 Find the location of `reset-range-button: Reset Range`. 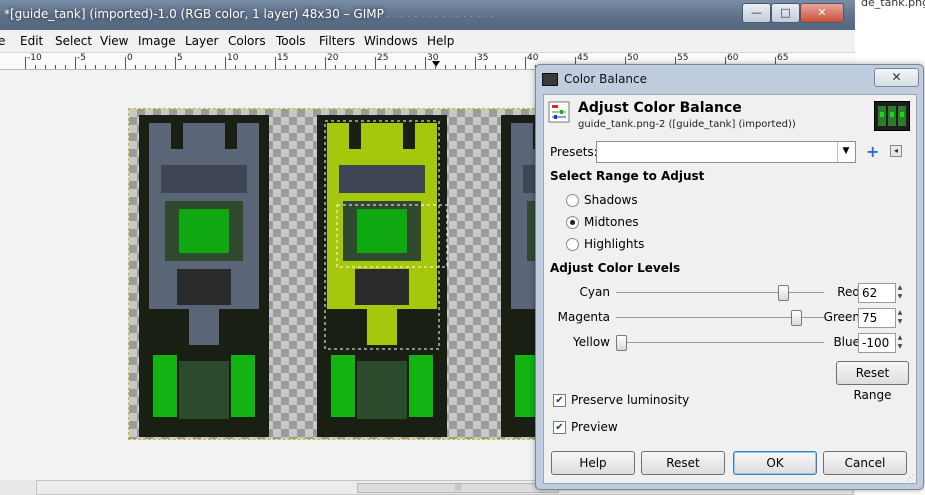

reset-range-button: Reset Range is located at coordinates (872, 381).